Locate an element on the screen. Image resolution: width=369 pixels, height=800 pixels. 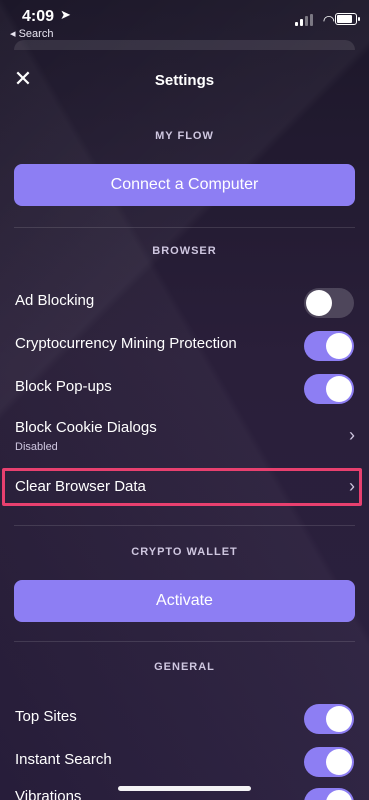
wifi-icon: ◠ is located at coordinates (328, 20).